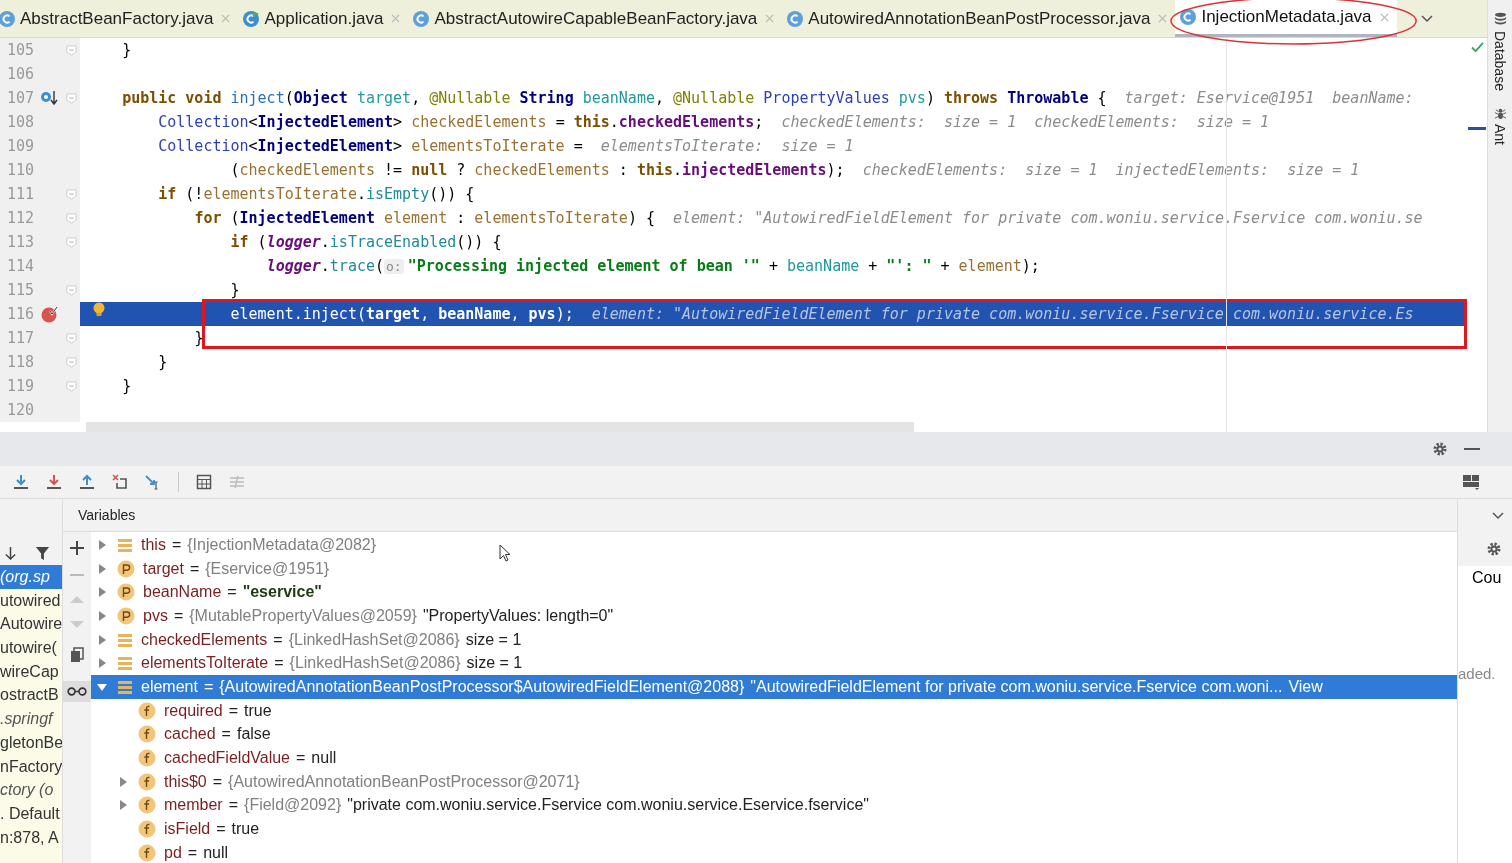 This screenshot has width=1512, height=863. What do you see at coordinates (19, 362) in the screenshot?
I see `line-number: 118` at bounding box center [19, 362].